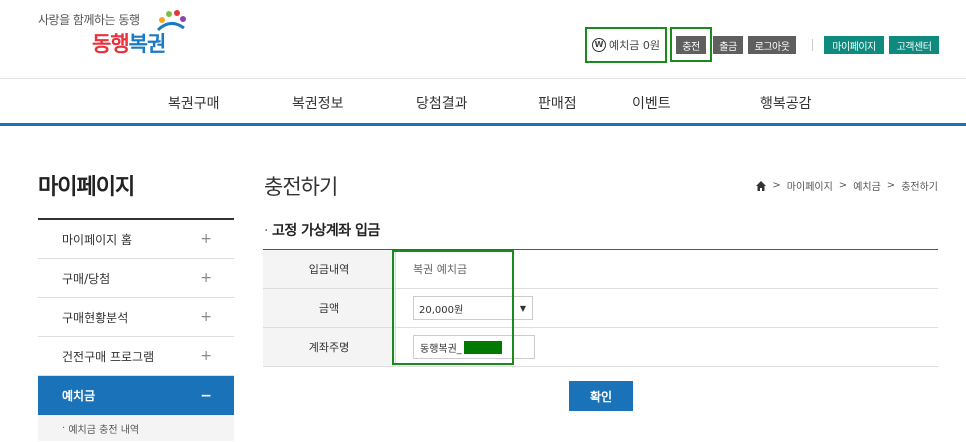 This screenshot has height=442, width=966. Describe the element at coordinates (194, 103) in the screenshot. I see `nav-item-buy: 복권구매` at that location.